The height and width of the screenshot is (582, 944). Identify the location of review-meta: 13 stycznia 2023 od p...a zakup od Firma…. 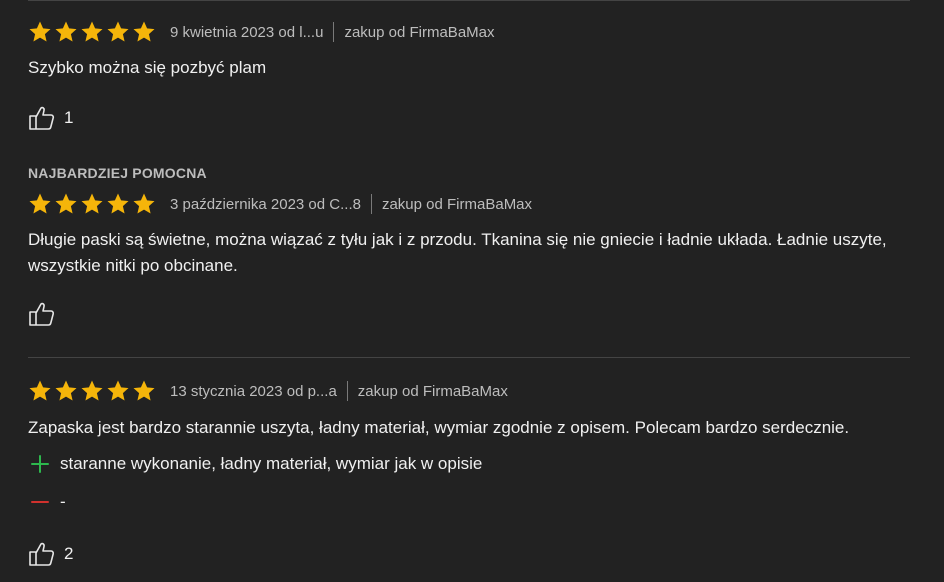
(473, 391).